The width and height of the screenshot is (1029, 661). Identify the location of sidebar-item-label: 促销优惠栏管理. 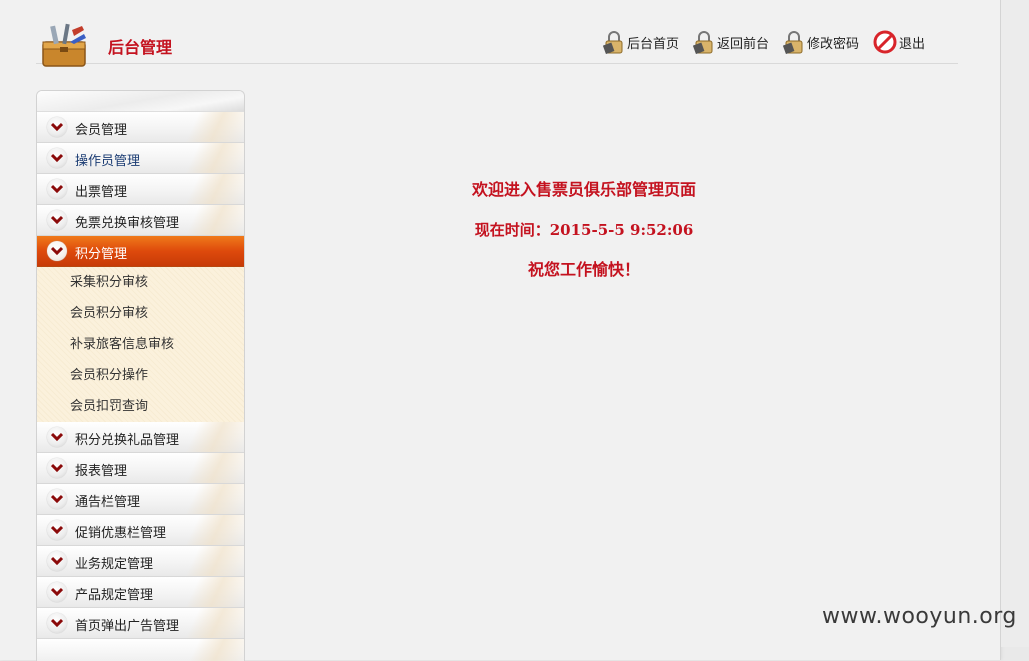
(121, 533).